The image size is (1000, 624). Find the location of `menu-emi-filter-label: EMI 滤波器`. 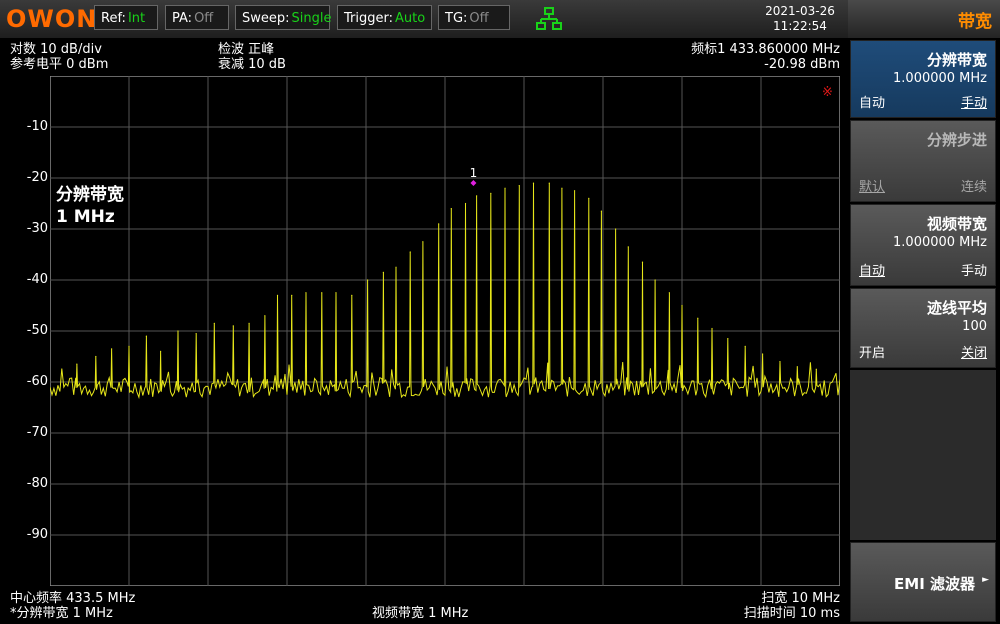

menu-emi-filter-label: EMI 滤波器 is located at coordinates (934, 584).